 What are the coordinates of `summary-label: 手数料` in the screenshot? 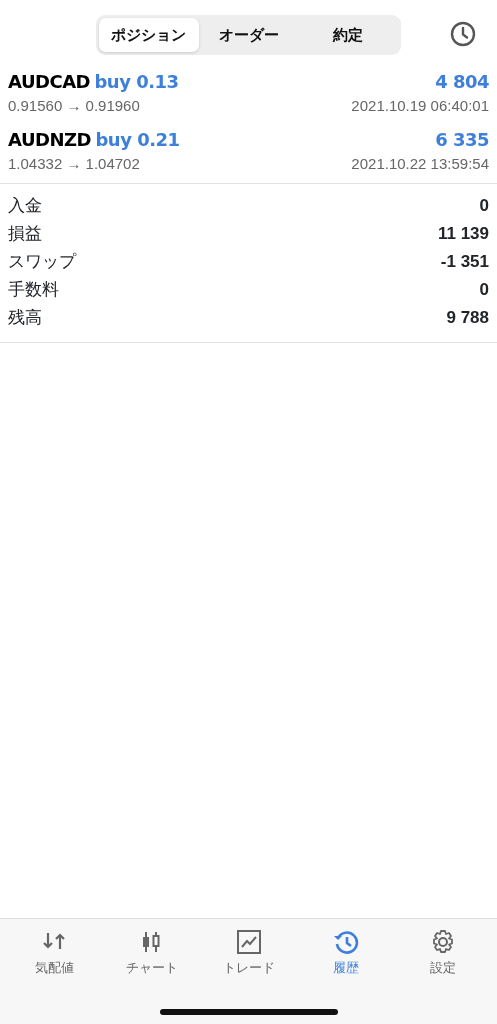 It's located at (33, 290).